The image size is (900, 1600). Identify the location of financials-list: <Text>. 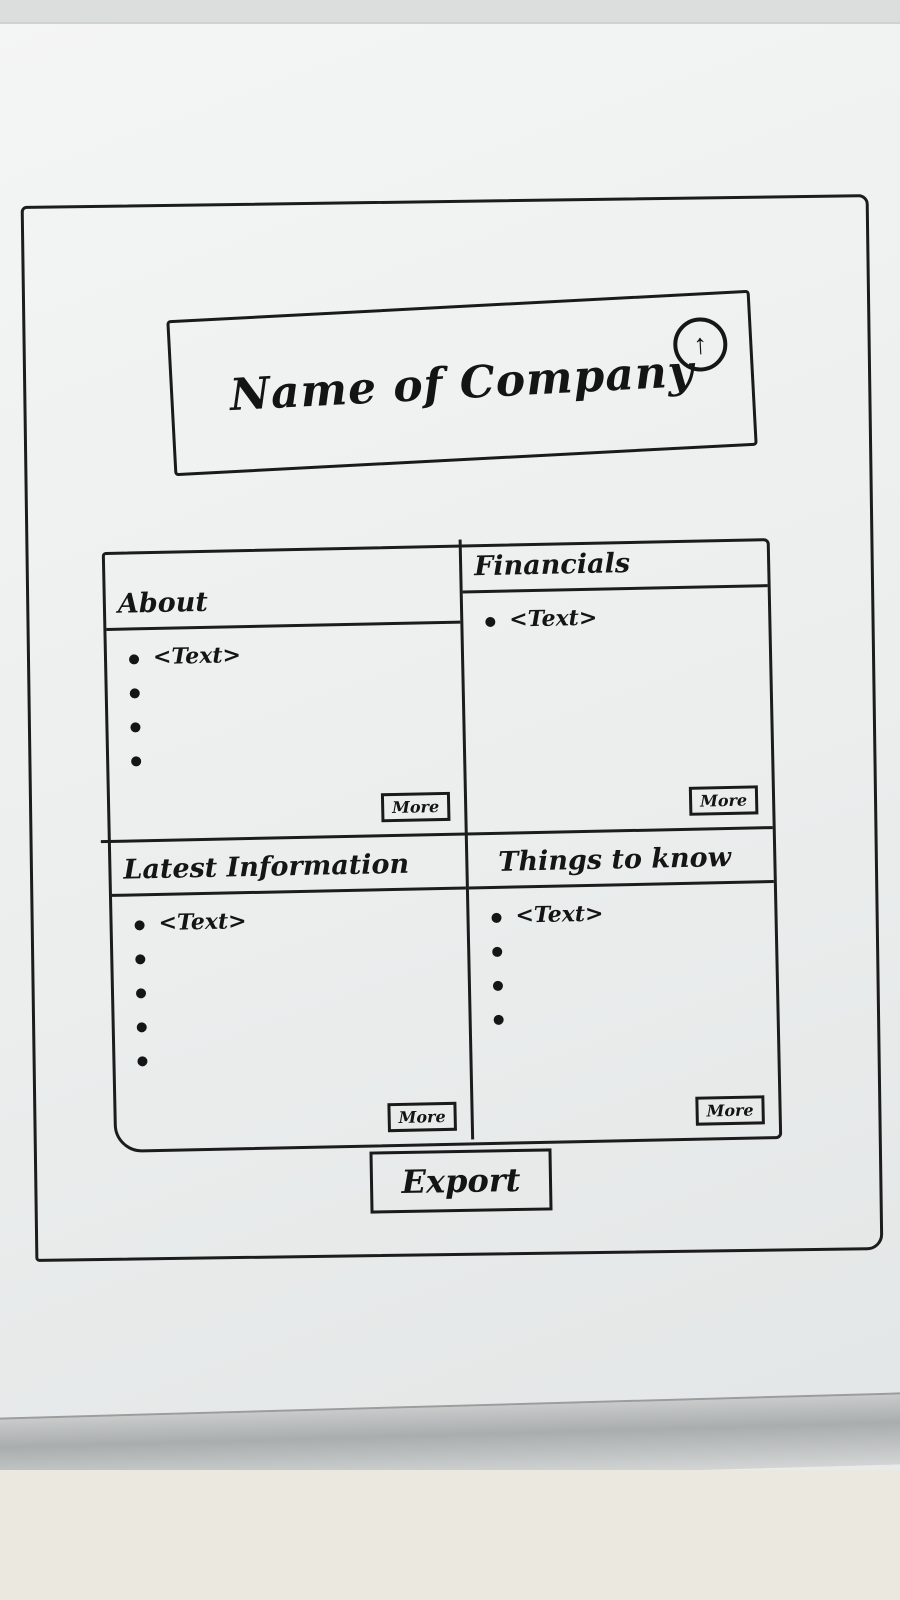
(627, 621).